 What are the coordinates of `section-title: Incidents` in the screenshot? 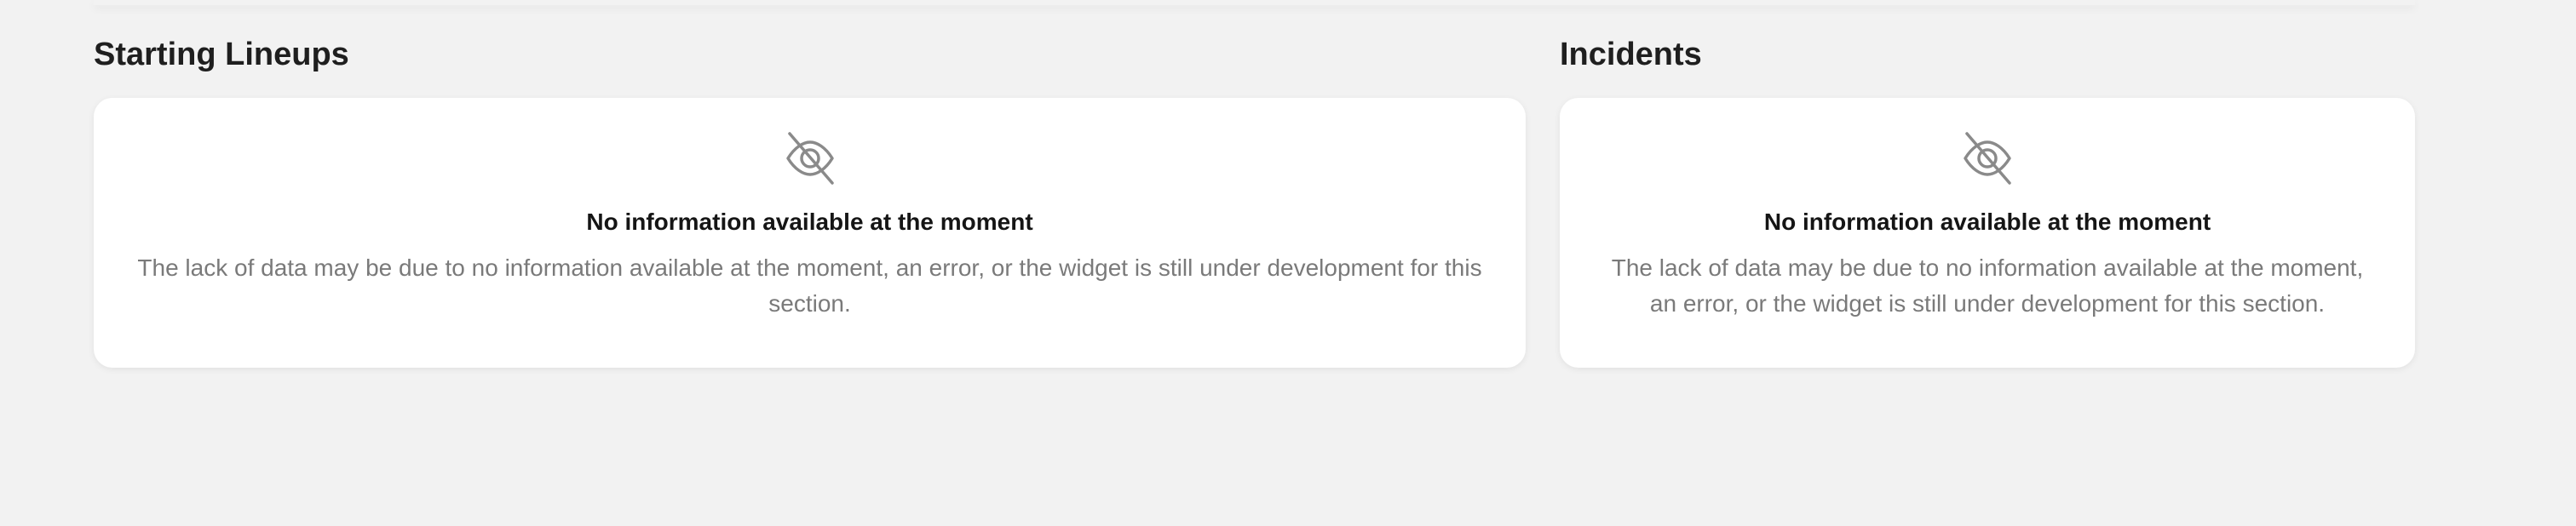 It's located at (1631, 54).